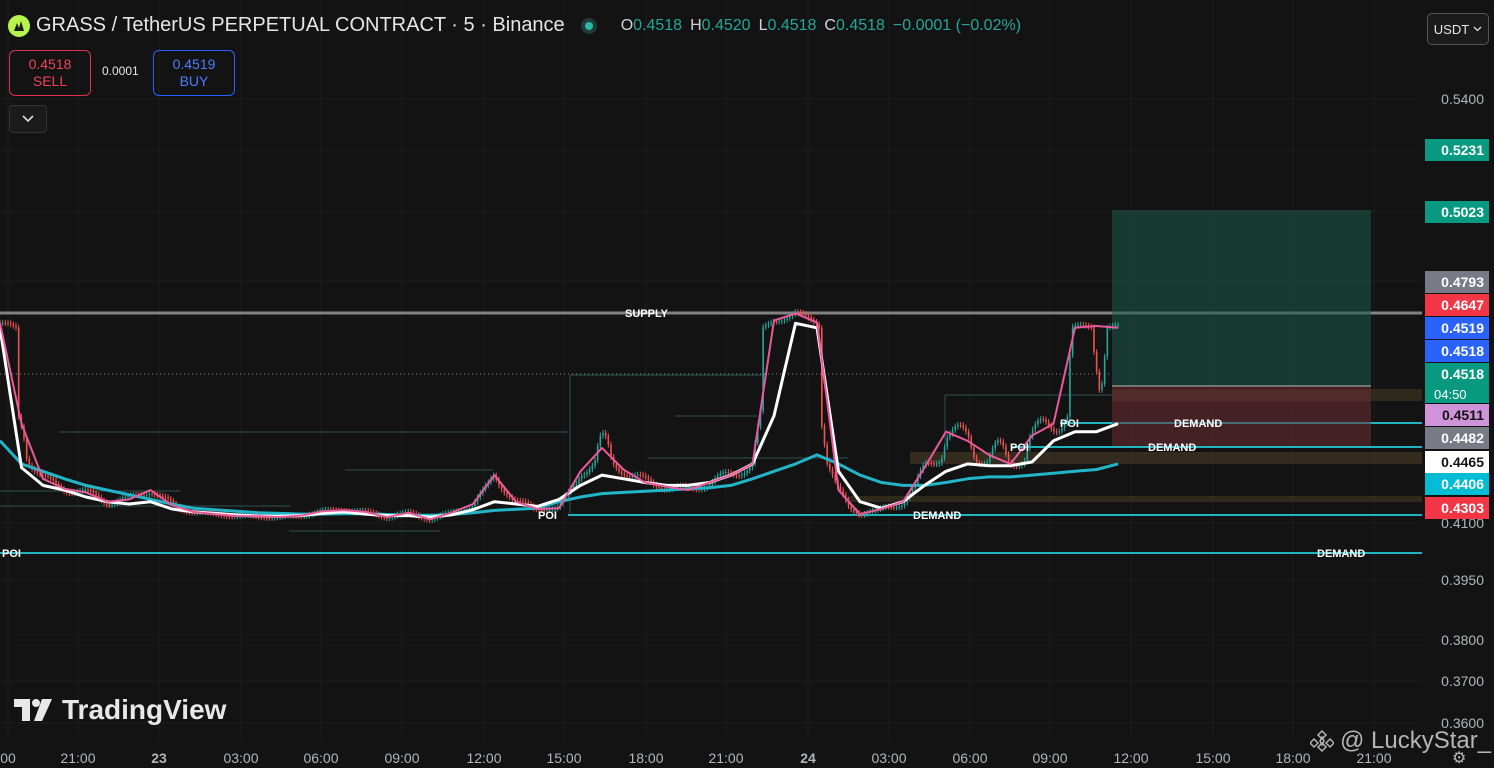 This screenshot has width=1494, height=768. Describe the element at coordinates (33, 710) in the screenshot. I see `tradingview-logo-icon` at that location.